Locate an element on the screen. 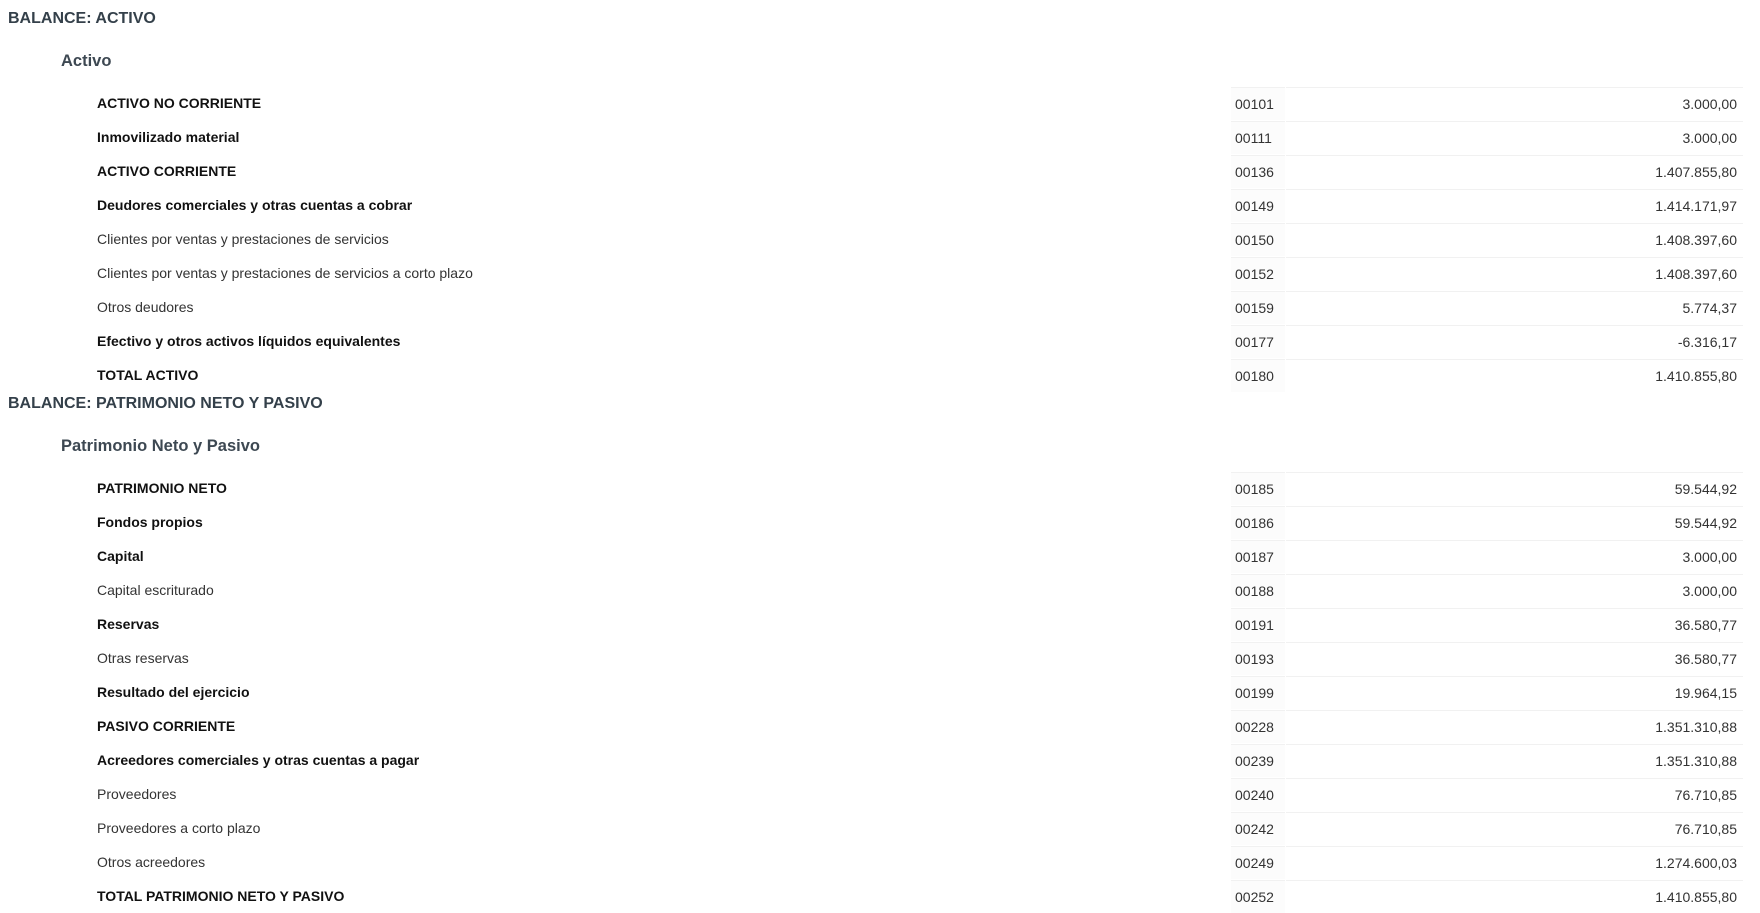  table-row: Capital escriturado 00188 3.000,00 is located at coordinates (880, 590).